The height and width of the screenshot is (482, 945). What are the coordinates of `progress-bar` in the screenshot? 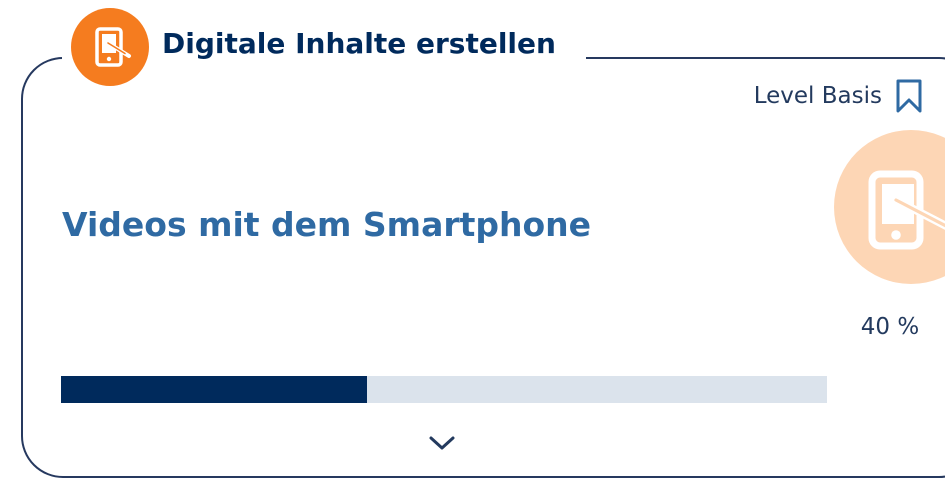 It's located at (444, 389).